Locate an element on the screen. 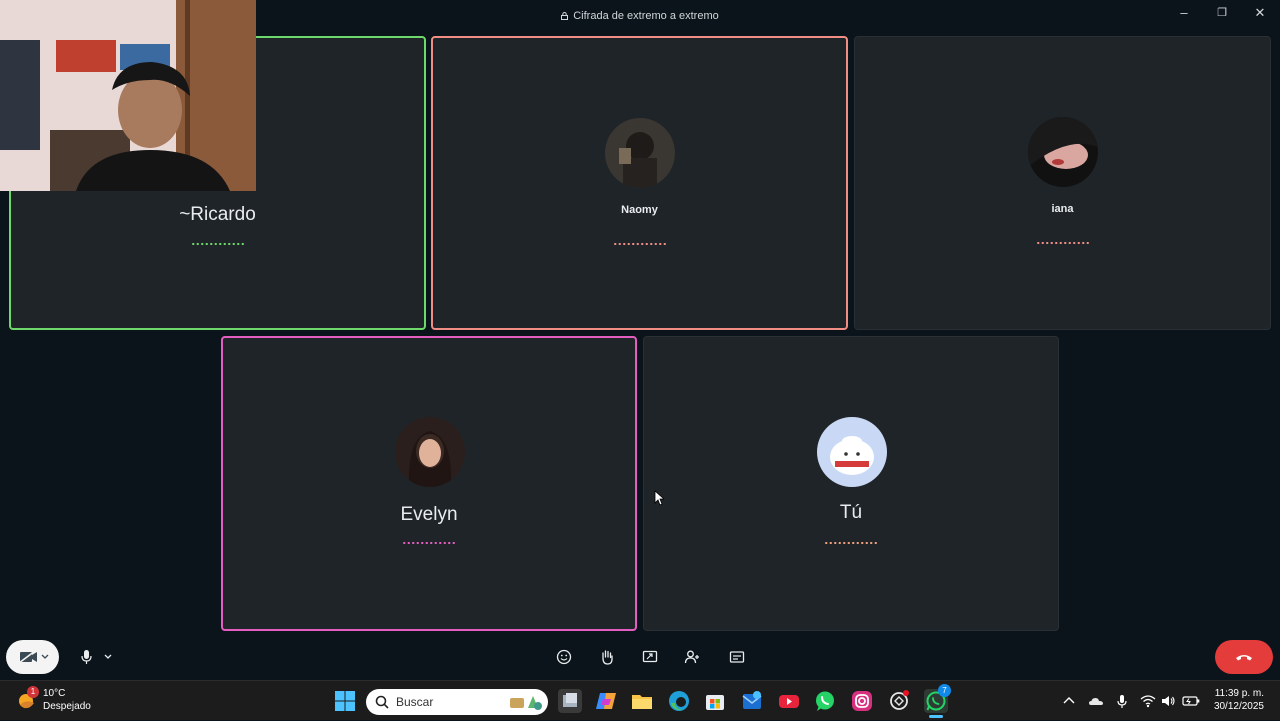 This screenshot has height=721, width=1280. folder-icon is located at coordinates (642, 702).